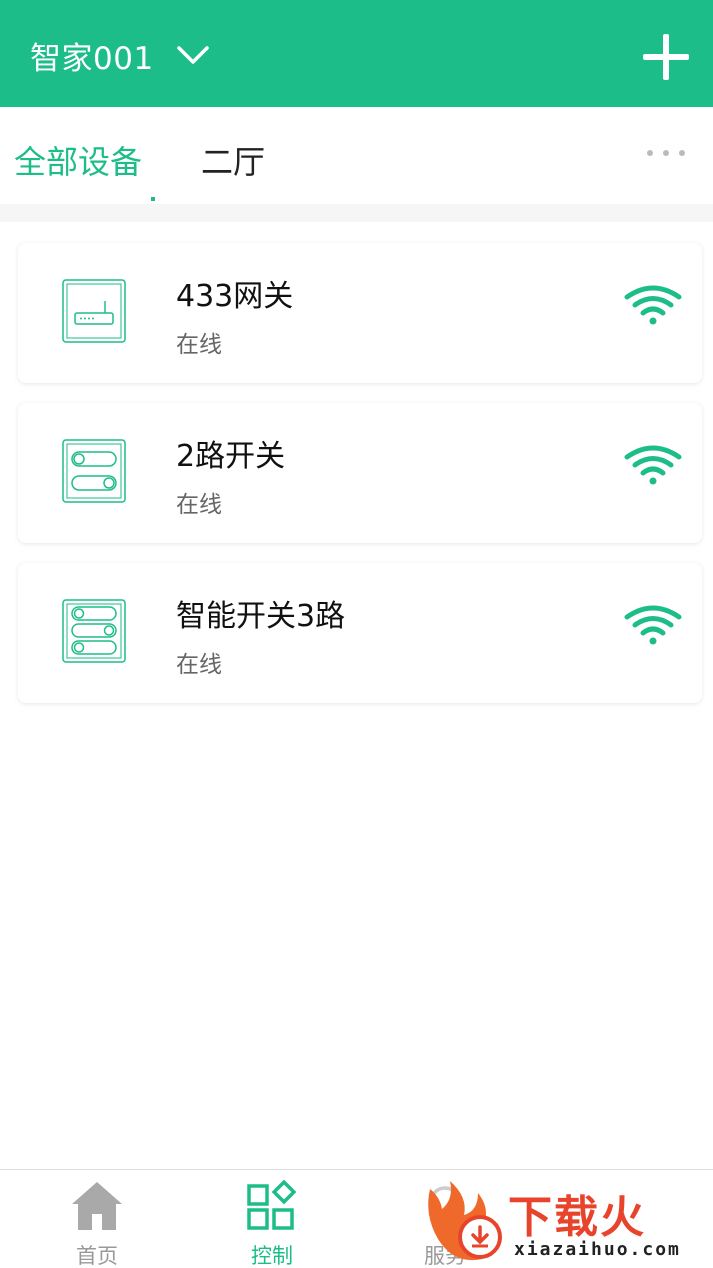  What do you see at coordinates (666, 57) in the screenshot?
I see `add-icon` at bounding box center [666, 57].